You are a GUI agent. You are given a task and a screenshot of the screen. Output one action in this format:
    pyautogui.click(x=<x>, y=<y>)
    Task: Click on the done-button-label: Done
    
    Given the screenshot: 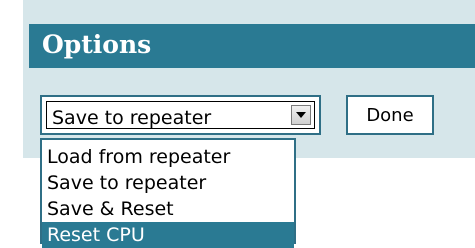 What is the action you would take?
    pyautogui.click(x=390, y=115)
    